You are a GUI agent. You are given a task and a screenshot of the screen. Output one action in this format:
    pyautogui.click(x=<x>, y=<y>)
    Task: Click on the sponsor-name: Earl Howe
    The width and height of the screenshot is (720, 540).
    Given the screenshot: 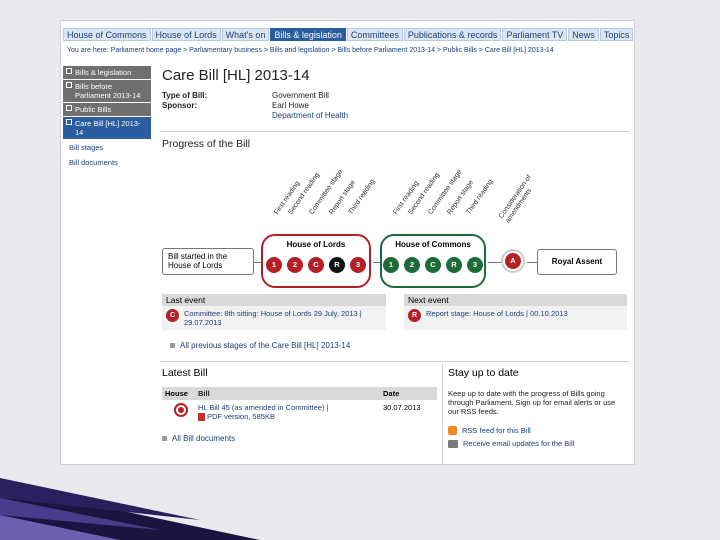 What is the action you would take?
    pyautogui.click(x=290, y=105)
    